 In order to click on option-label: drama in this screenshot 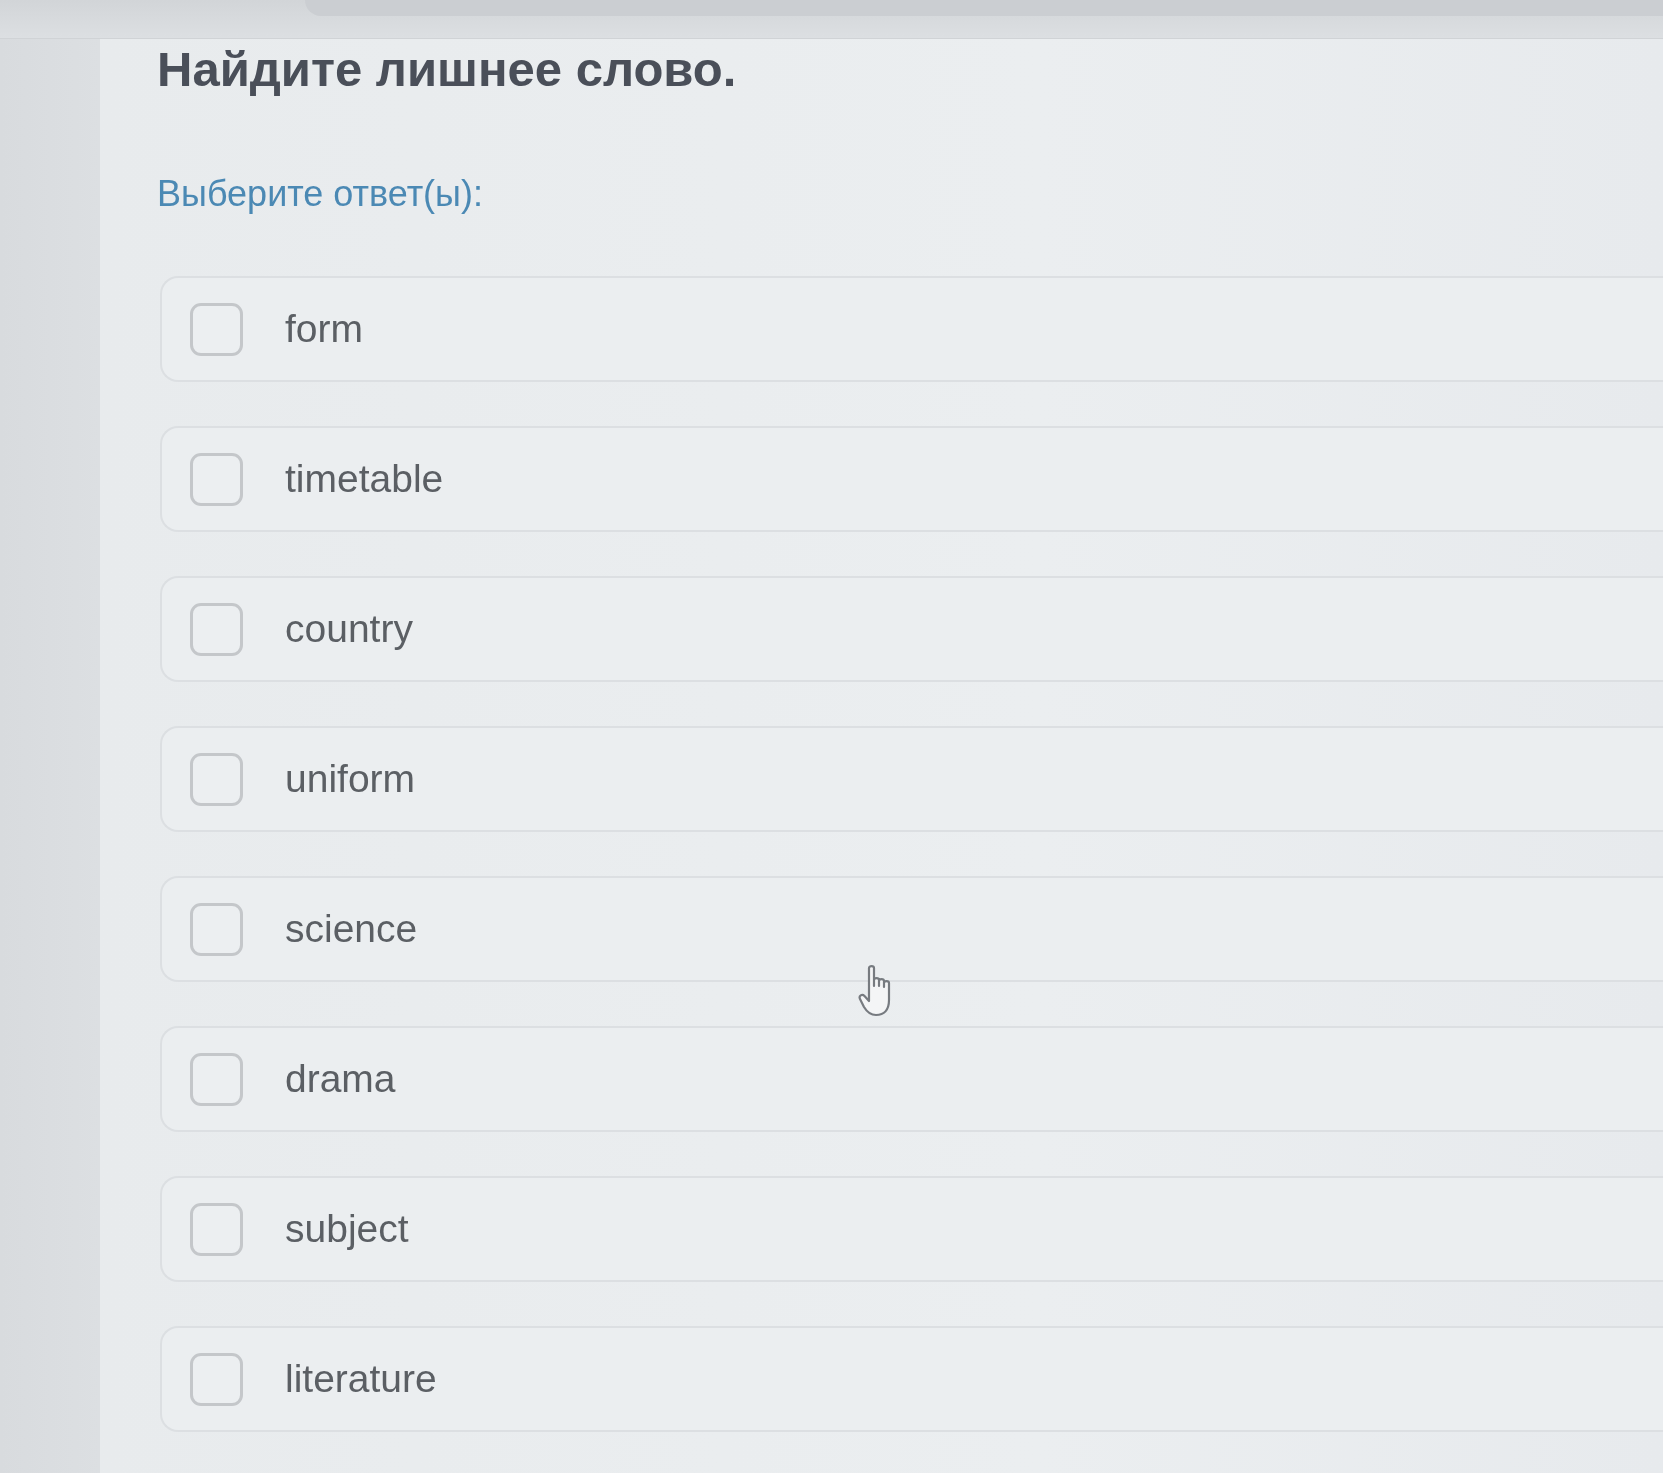, I will do `click(340, 1079)`.